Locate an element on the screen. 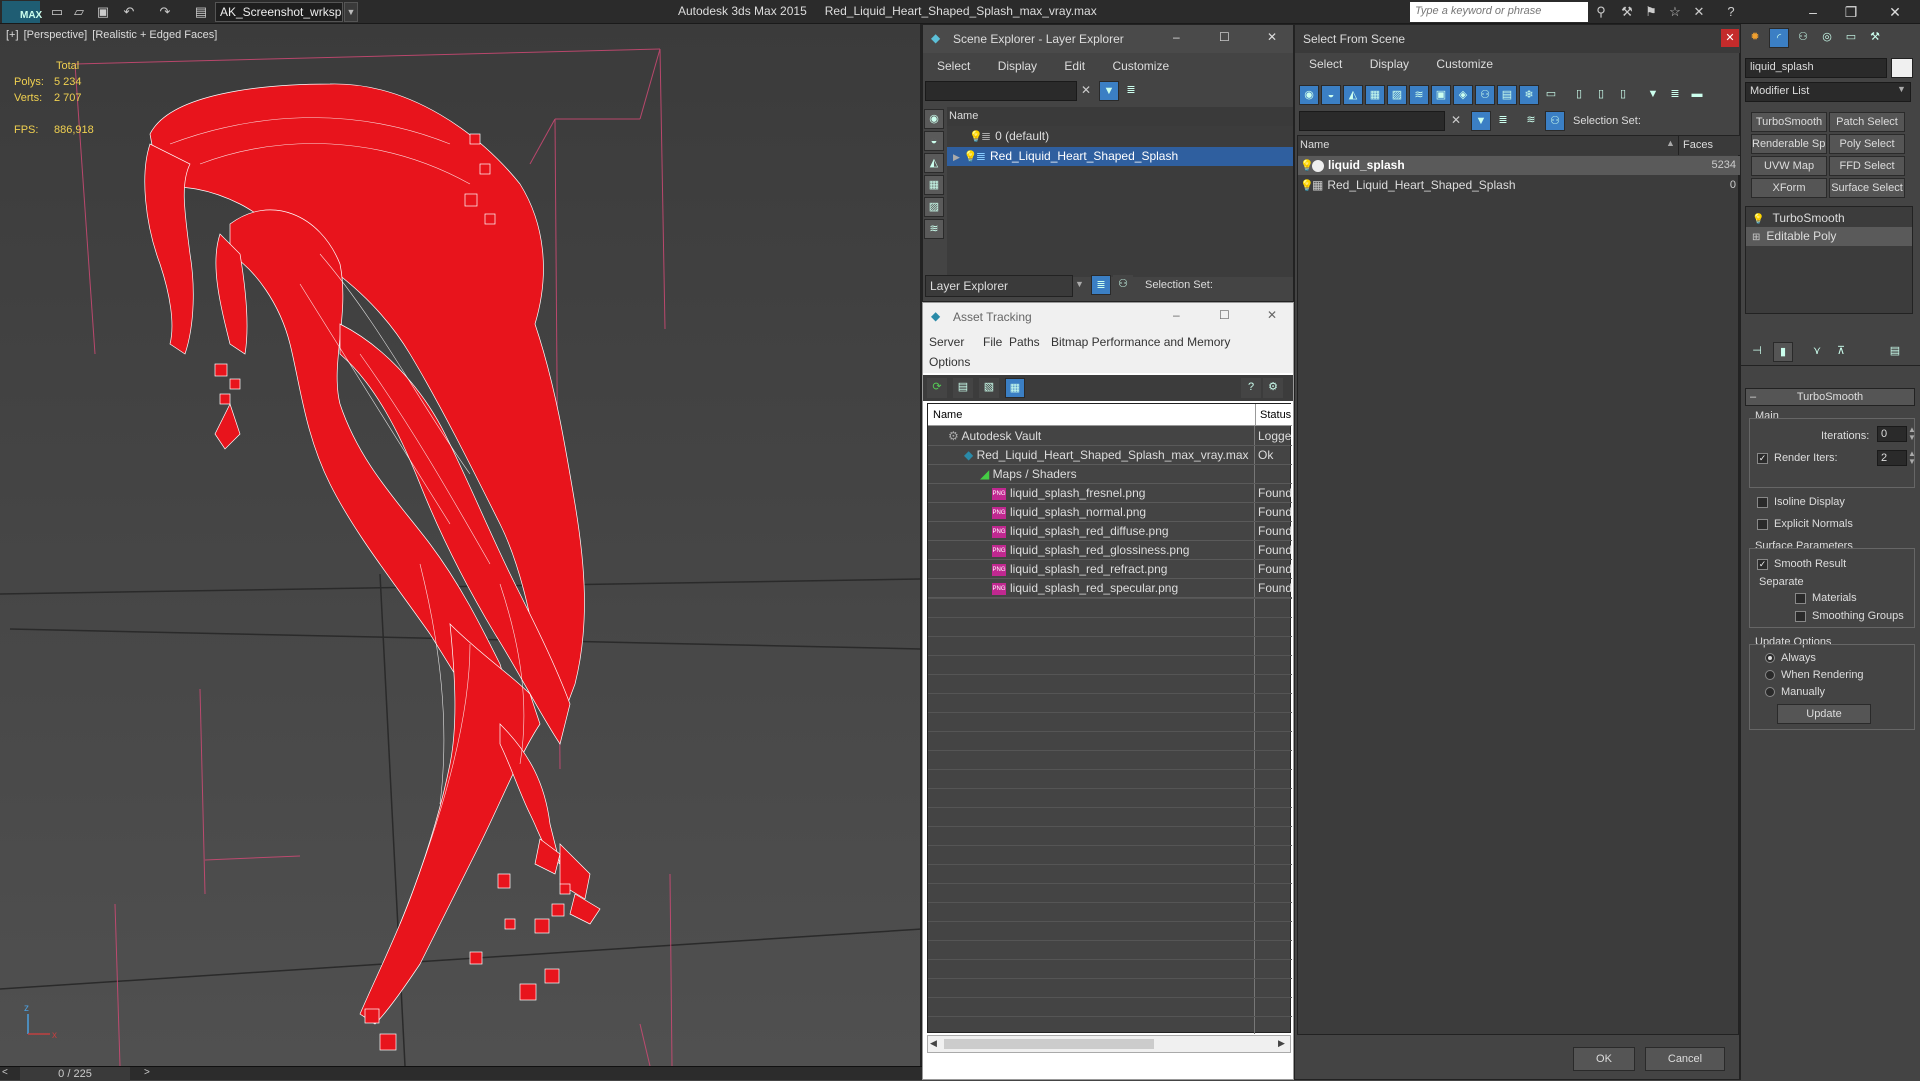 Image resolution: width=1920 pixels, height=1081 pixels. hierarchy-tab-icon: ⚇ is located at coordinates (1803, 38).